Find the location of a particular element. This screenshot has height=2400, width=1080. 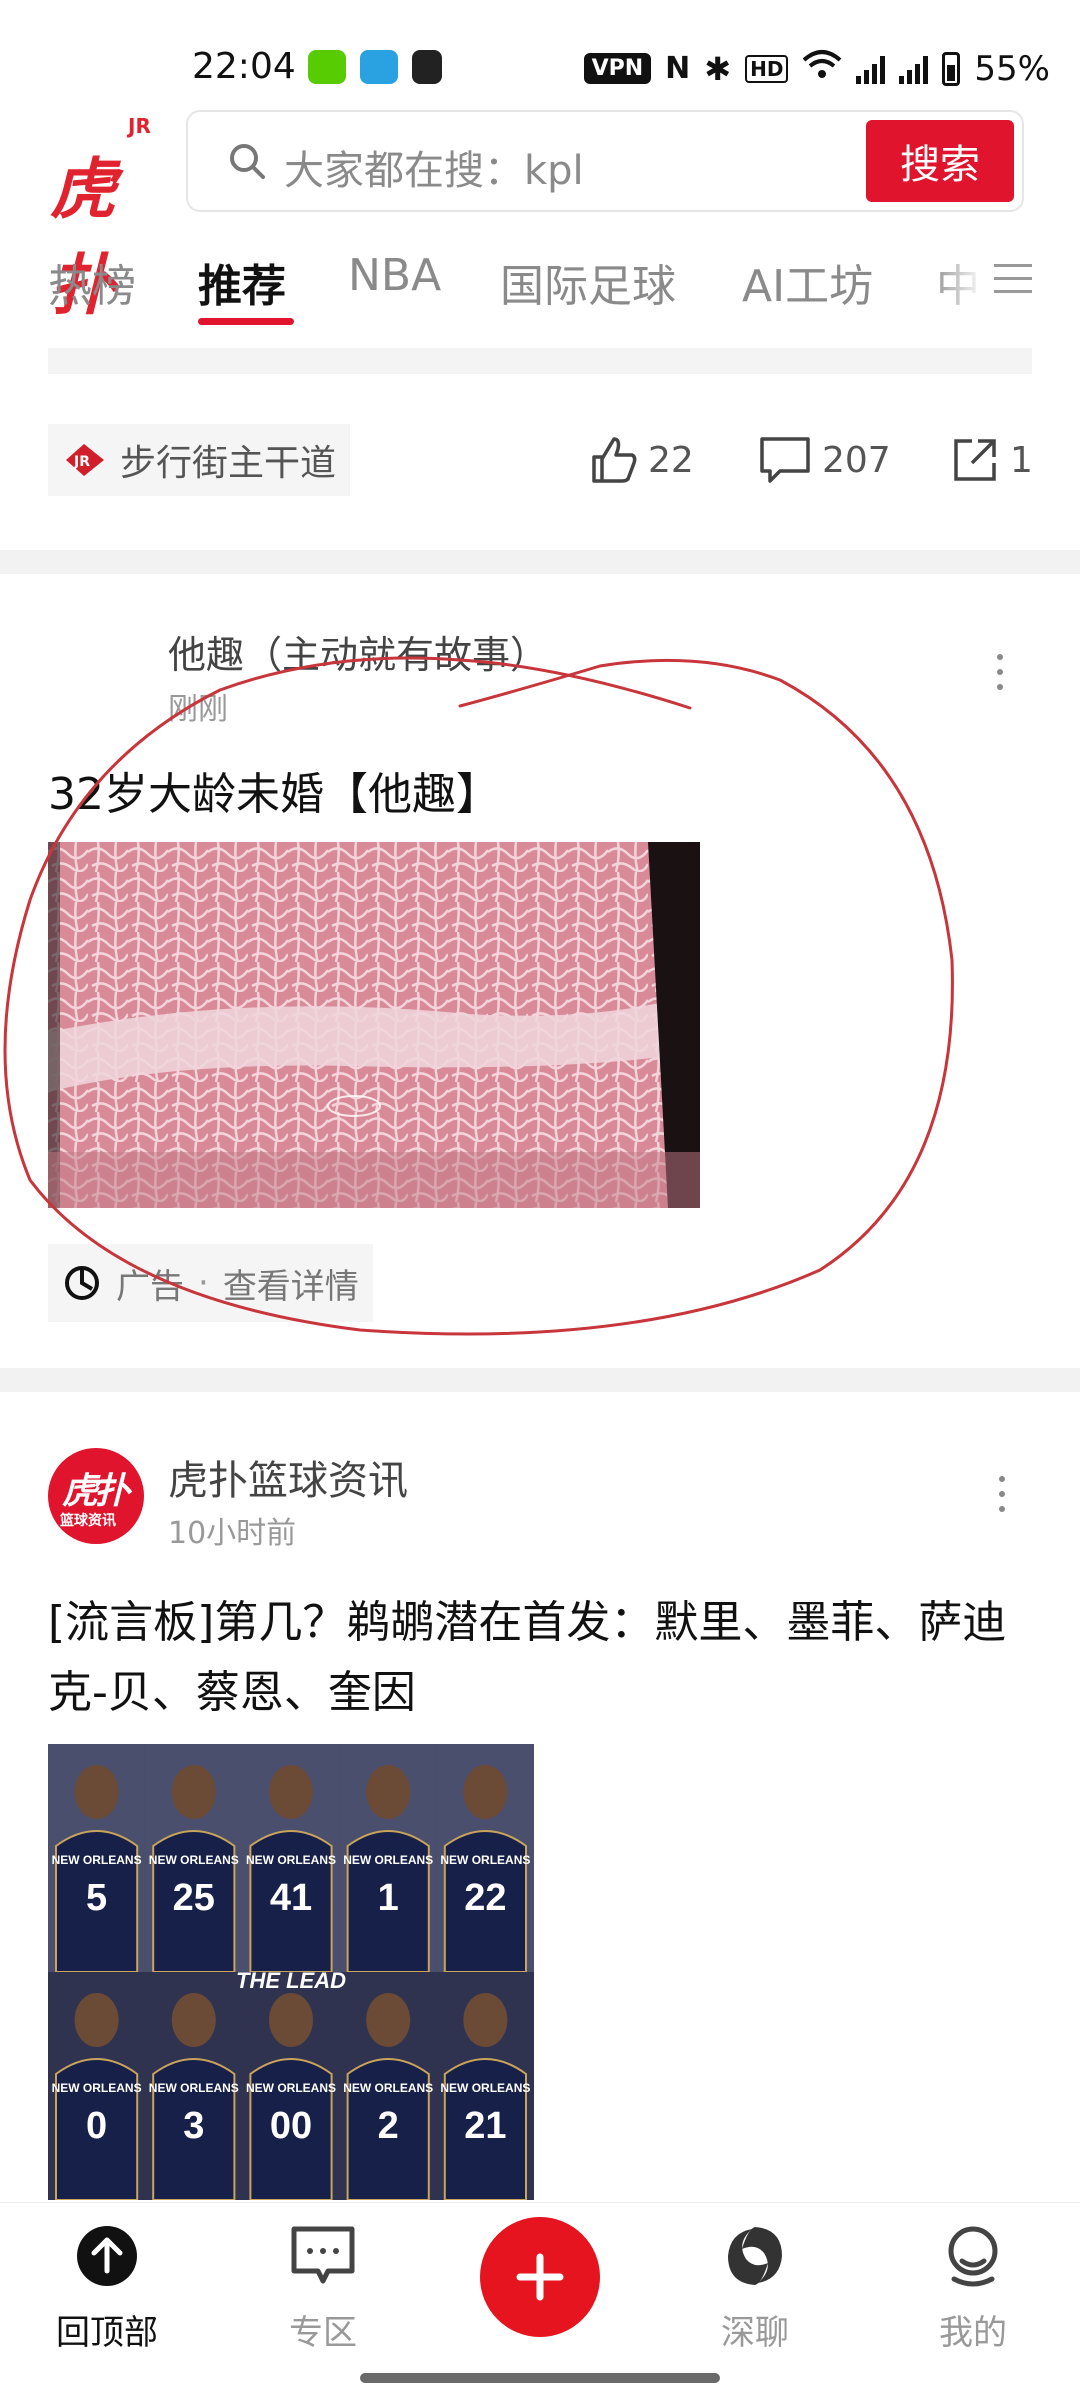

channel-tabs: 热榜 推荐 NBA 国际足球 AI工坊 中 is located at coordinates (548, 285).